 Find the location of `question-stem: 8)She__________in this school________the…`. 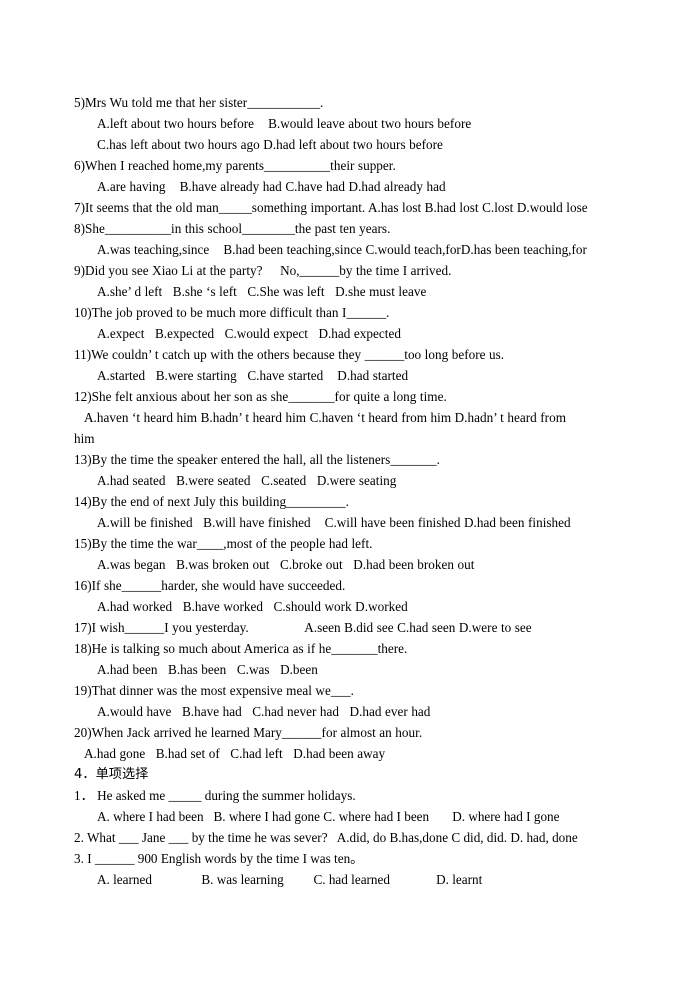

question-stem: 8)She__________in this school________the… is located at coordinates (232, 228).